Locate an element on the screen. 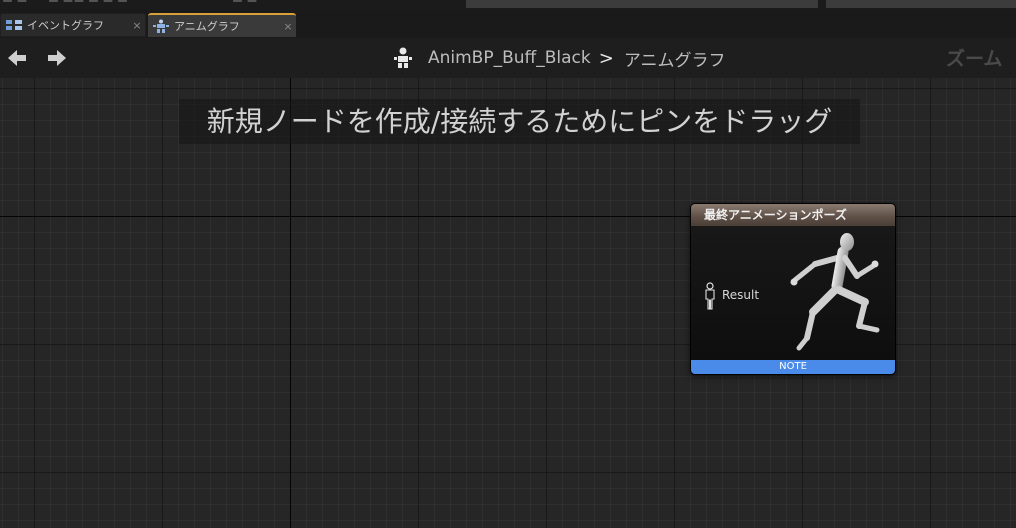 This screenshot has width=1016, height=528. output-pose-node: 最終アニメーションポーズ Result NOTE is located at coordinates (793, 289).